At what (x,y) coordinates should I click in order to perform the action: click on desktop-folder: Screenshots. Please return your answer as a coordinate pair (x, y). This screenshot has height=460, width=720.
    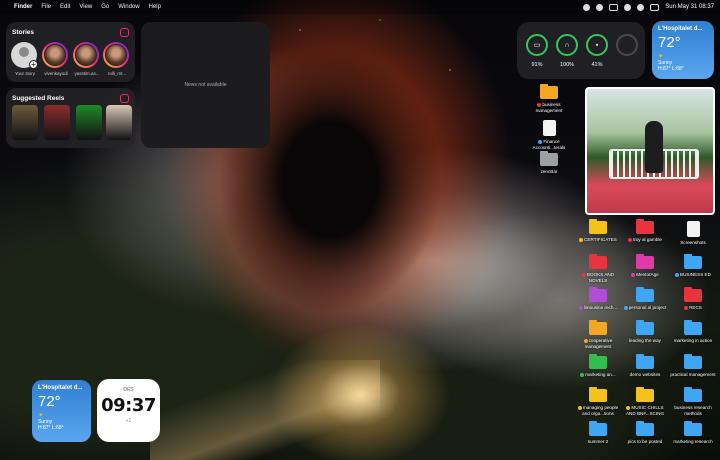
    Looking at the image, I should click on (693, 233).